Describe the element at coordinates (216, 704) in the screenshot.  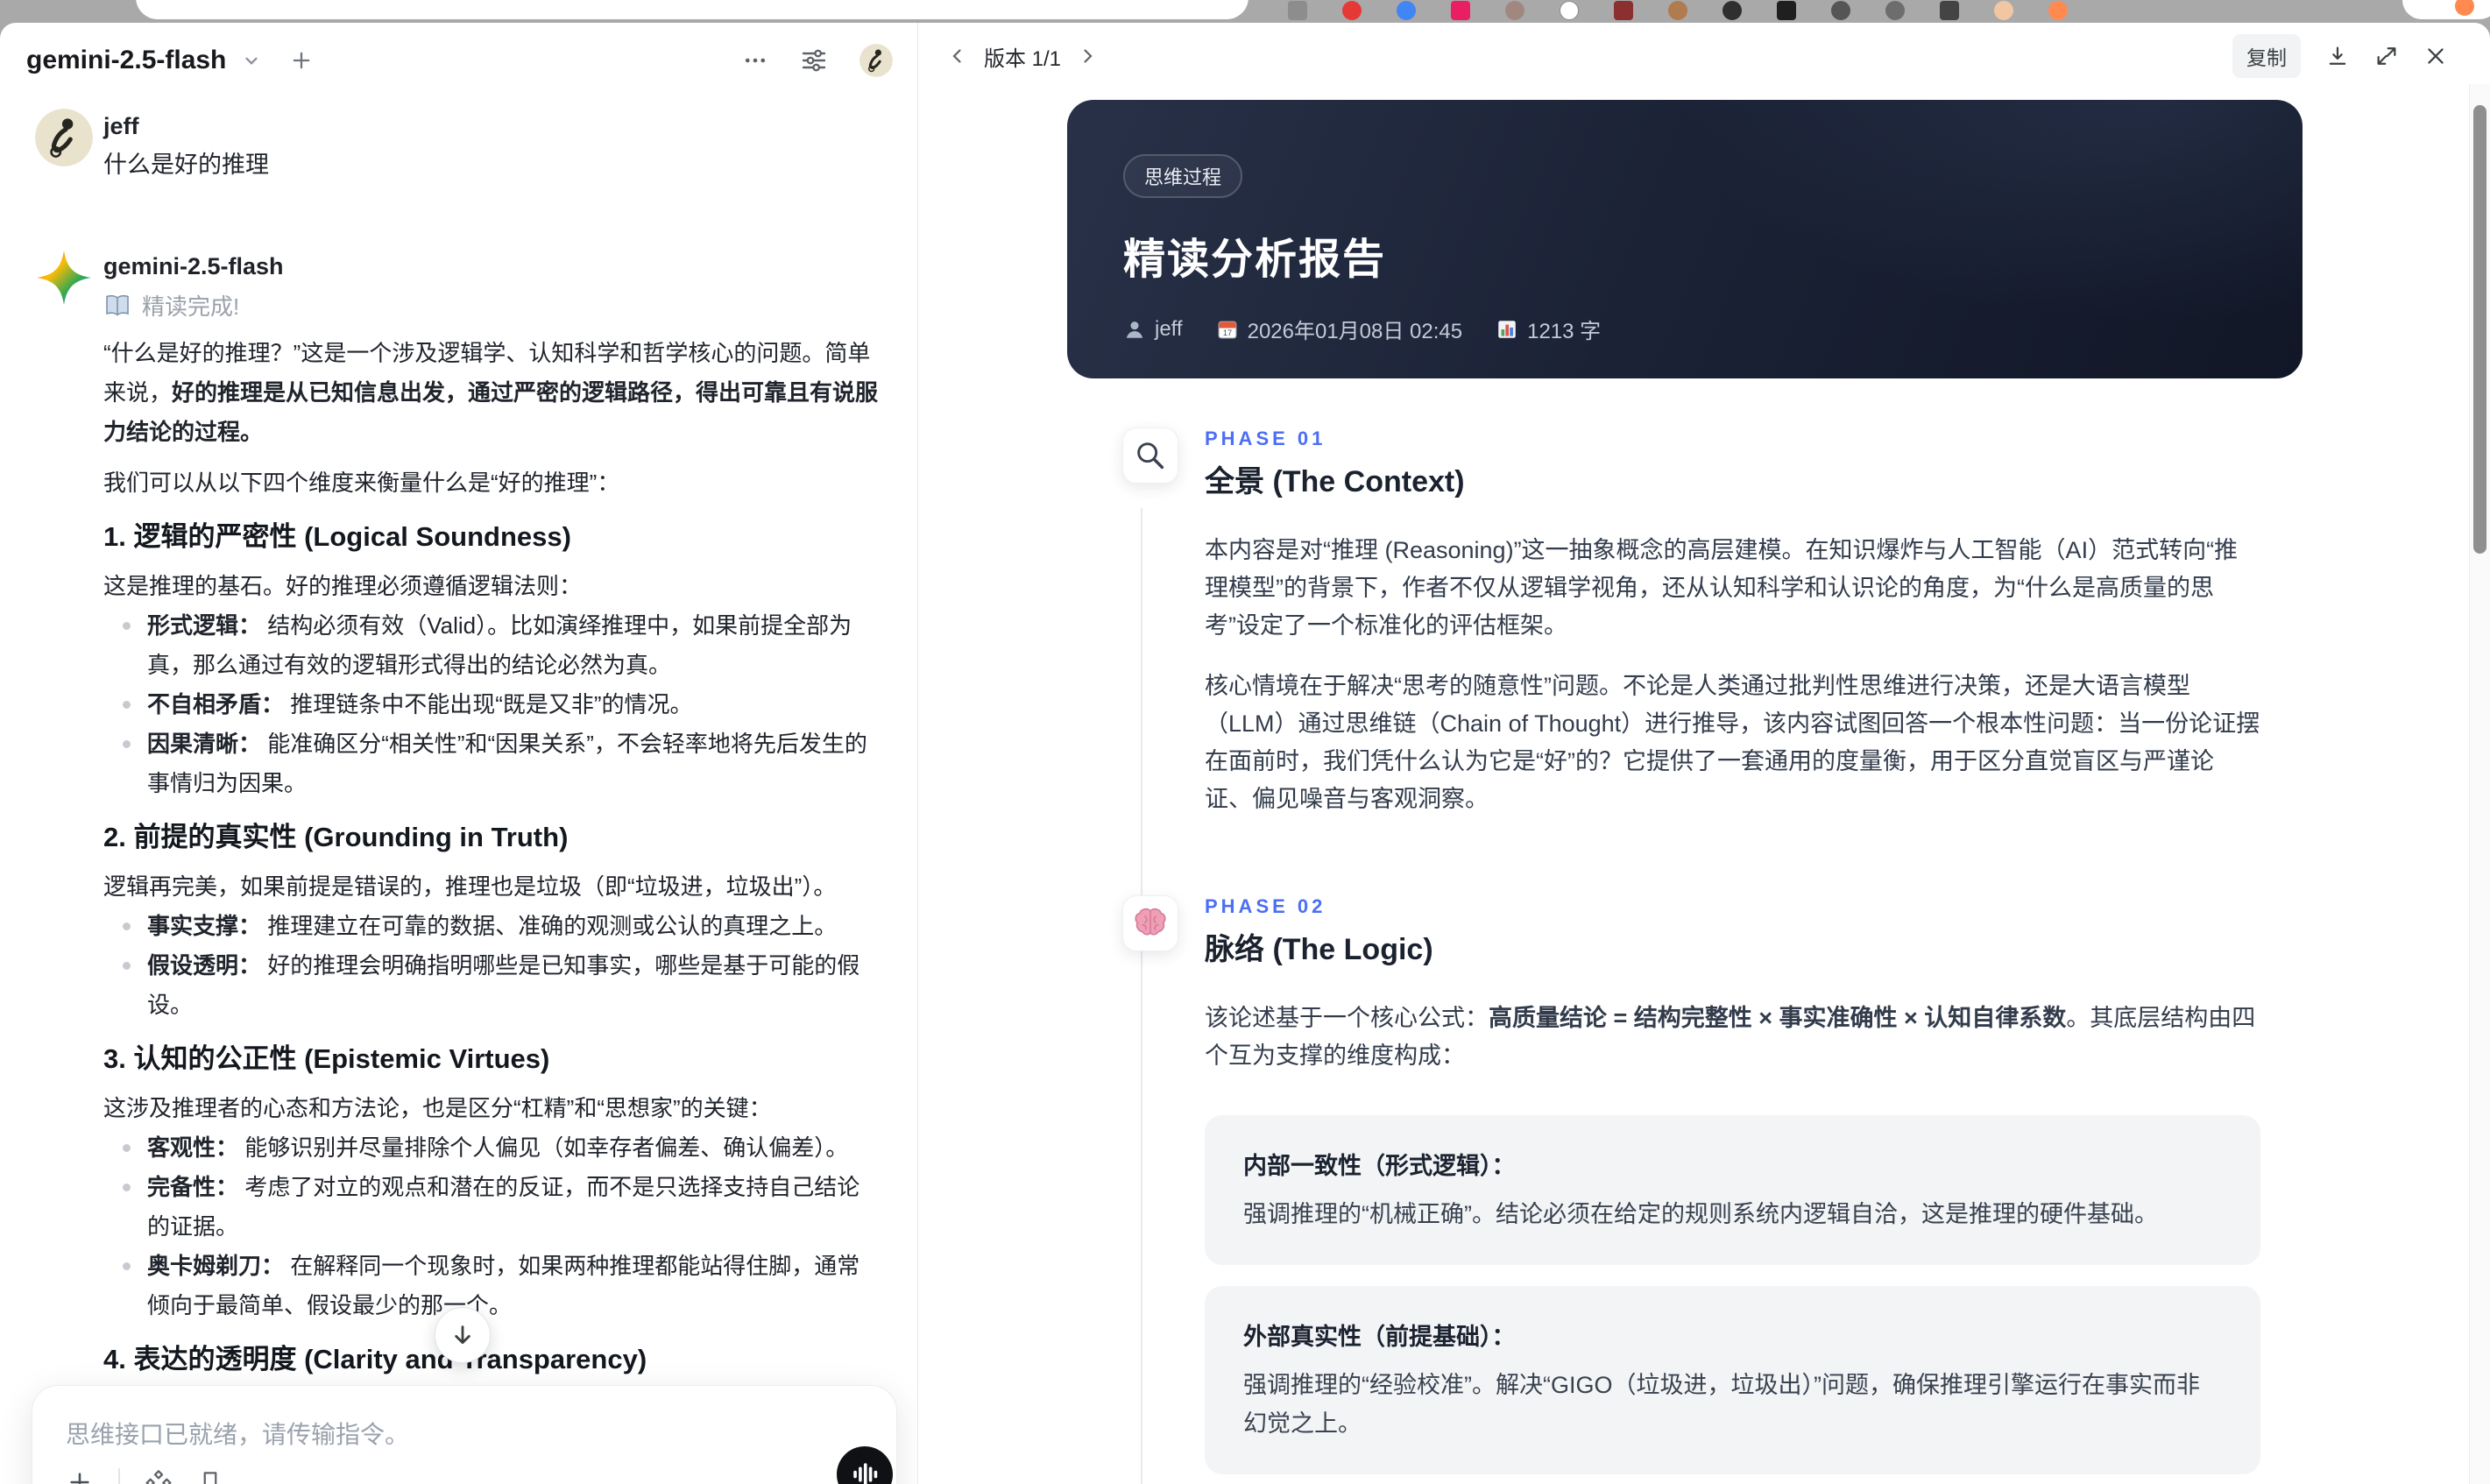
I see `bullet-term: 不自相矛盾：` at that location.